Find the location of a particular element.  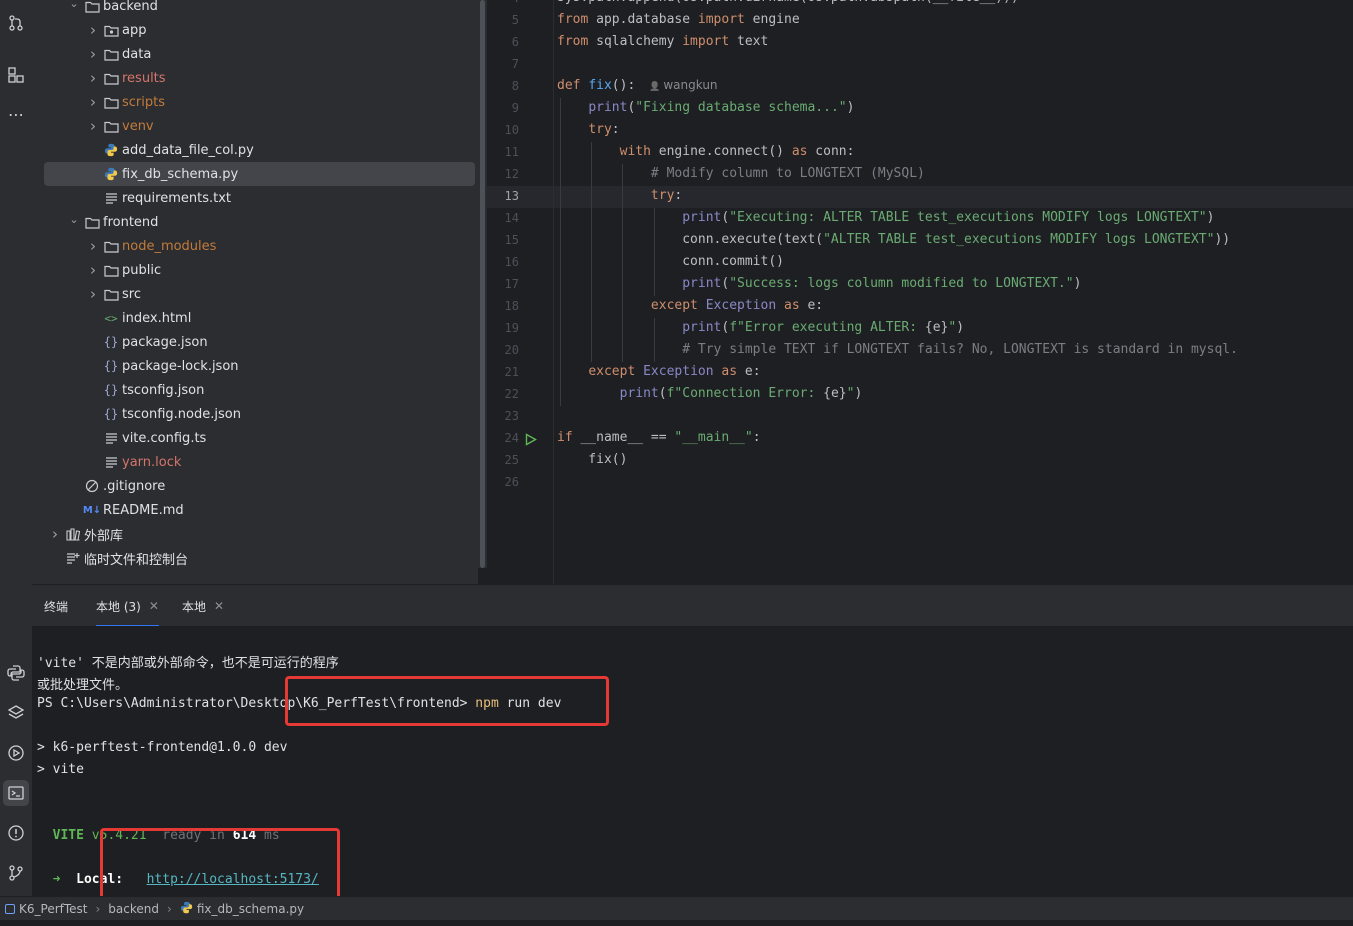

tab-terminal-2: 本地 ✕ is located at coordinates (203, 606).